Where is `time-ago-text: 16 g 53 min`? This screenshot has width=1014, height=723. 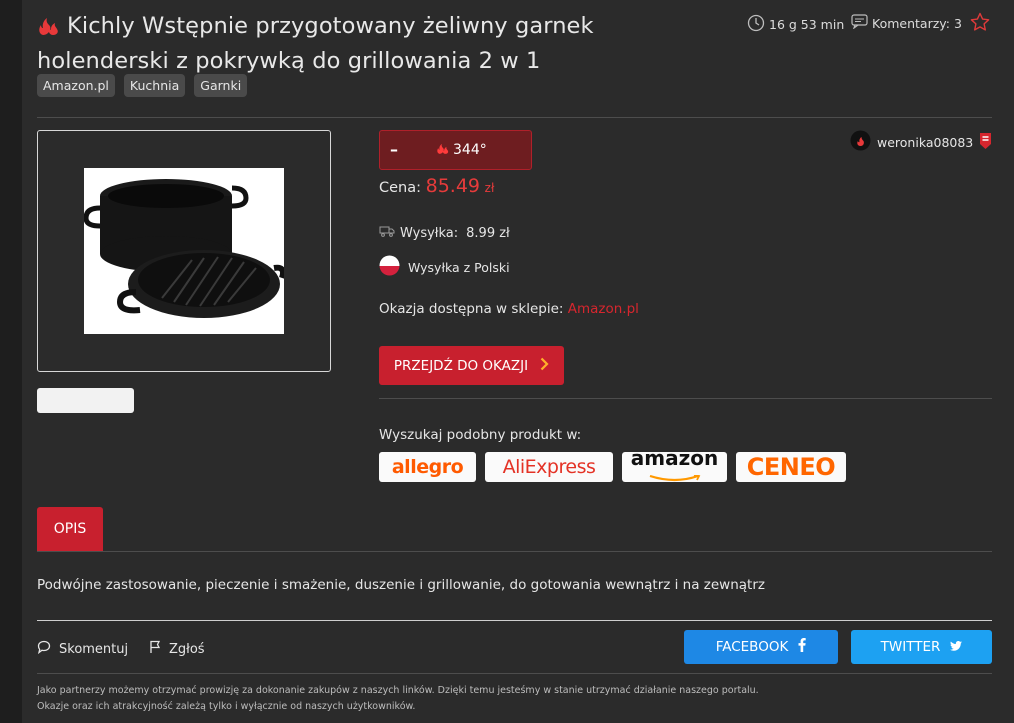
time-ago-text: 16 g 53 min is located at coordinates (807, 24).